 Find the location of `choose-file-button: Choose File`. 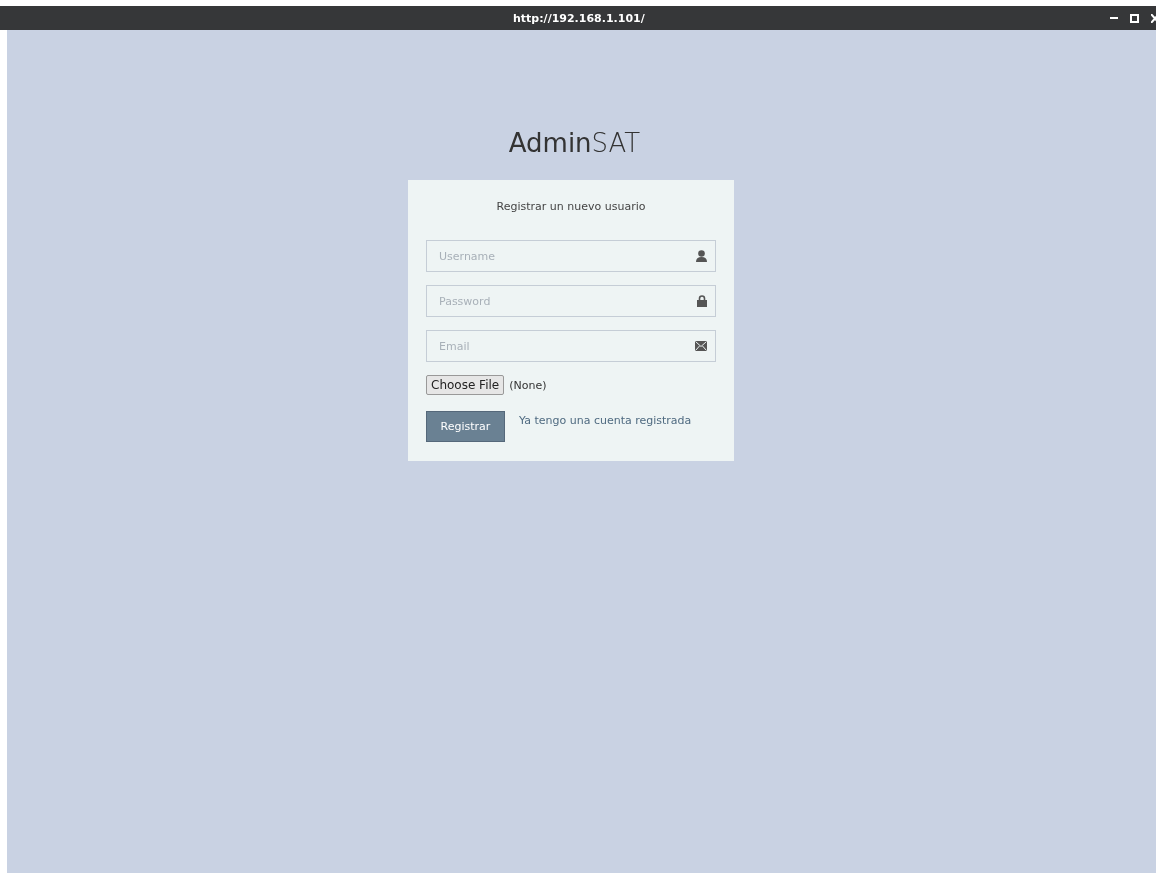

choose-file-button: Choose File is located at coordinates (465, 385).